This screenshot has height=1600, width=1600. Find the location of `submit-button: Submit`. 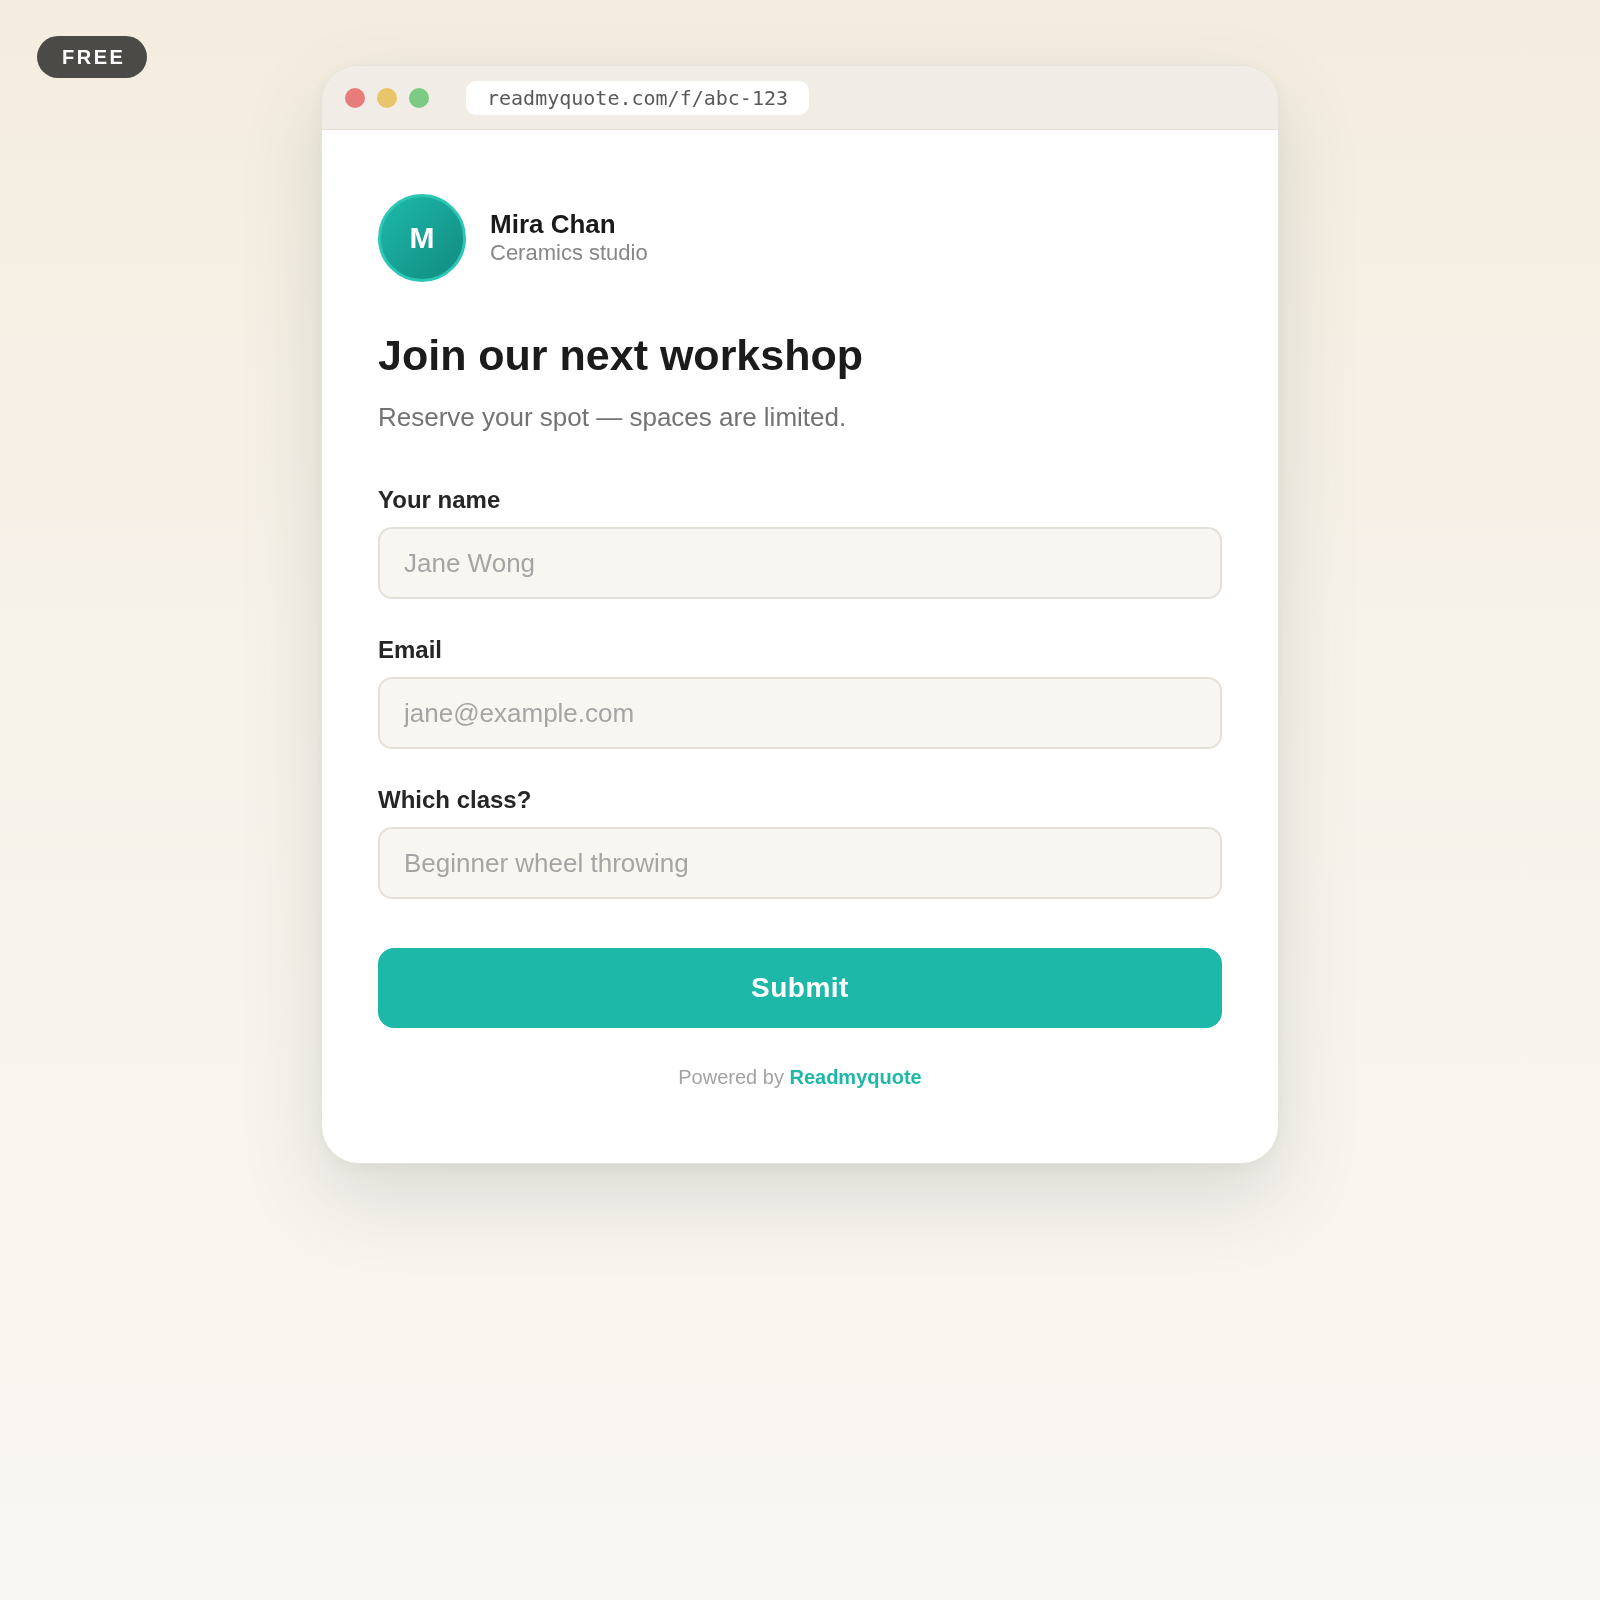

submit-button: Submit is located at coordinates (800, 988).